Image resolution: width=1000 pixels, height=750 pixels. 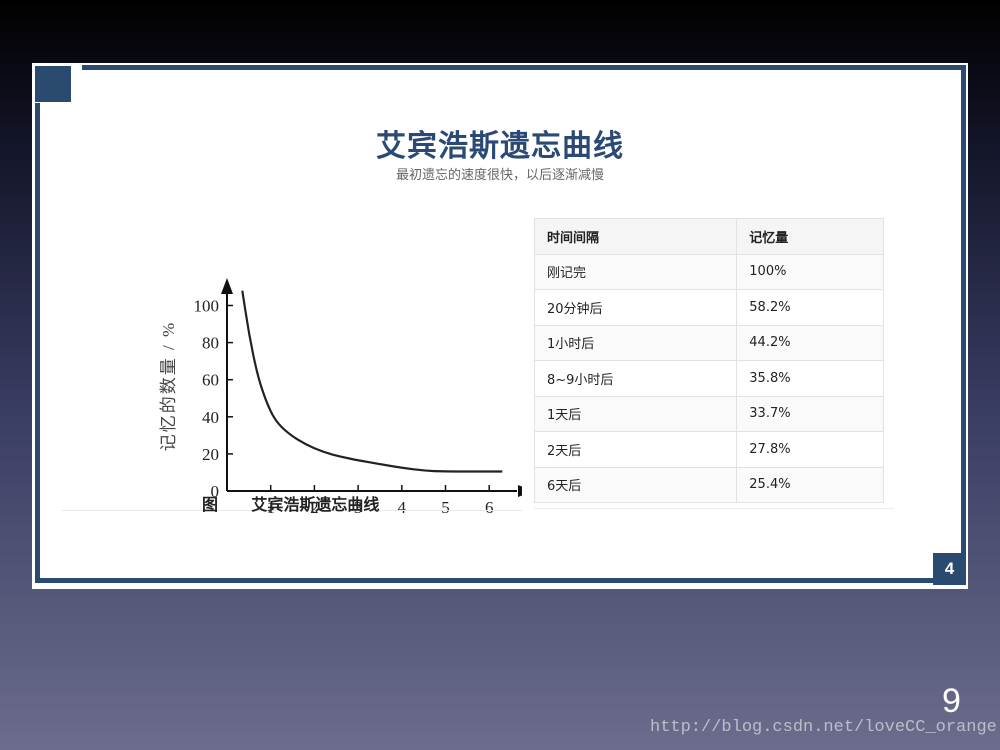 I want to click on table-cell-retention: 44.2%, so click(x=810, y=342).